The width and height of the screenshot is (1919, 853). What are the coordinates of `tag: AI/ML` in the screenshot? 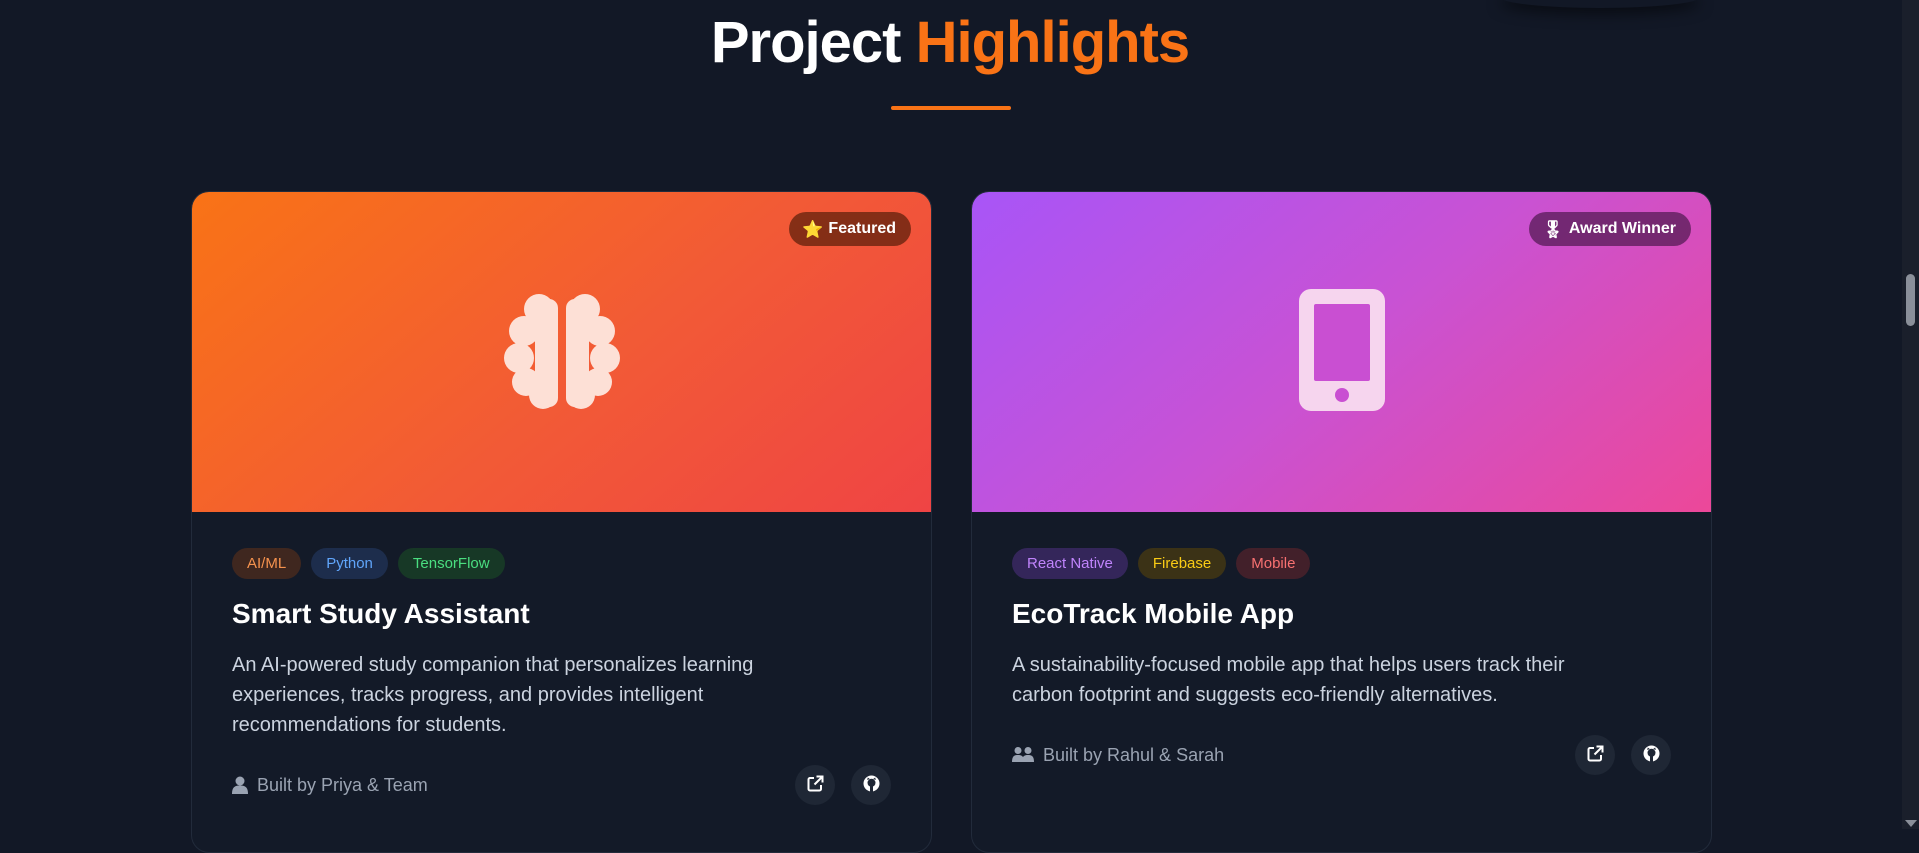 It's located at (267, 563).